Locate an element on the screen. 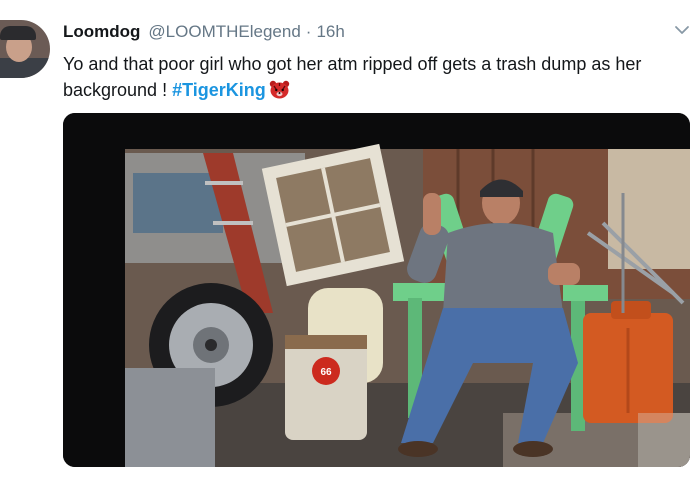  timestamp: 16h is located at coordinates (330, 32).